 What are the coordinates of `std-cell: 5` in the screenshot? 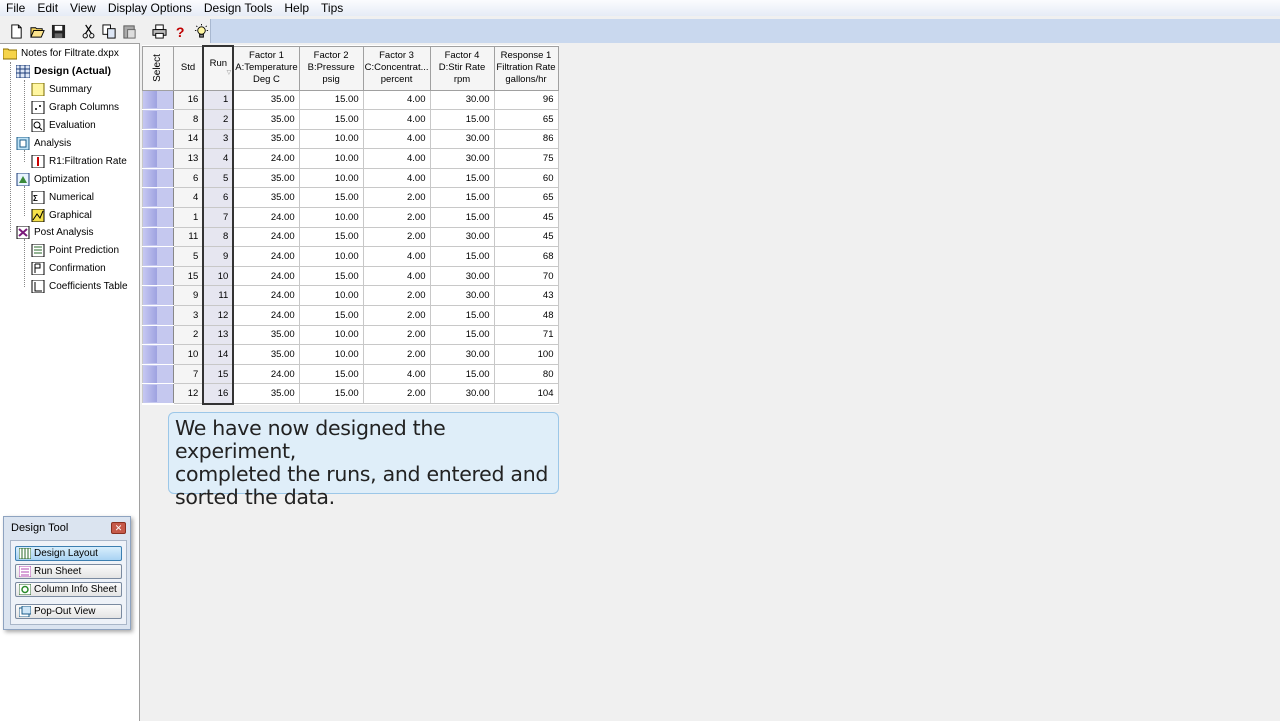 It's located at (188, 256).